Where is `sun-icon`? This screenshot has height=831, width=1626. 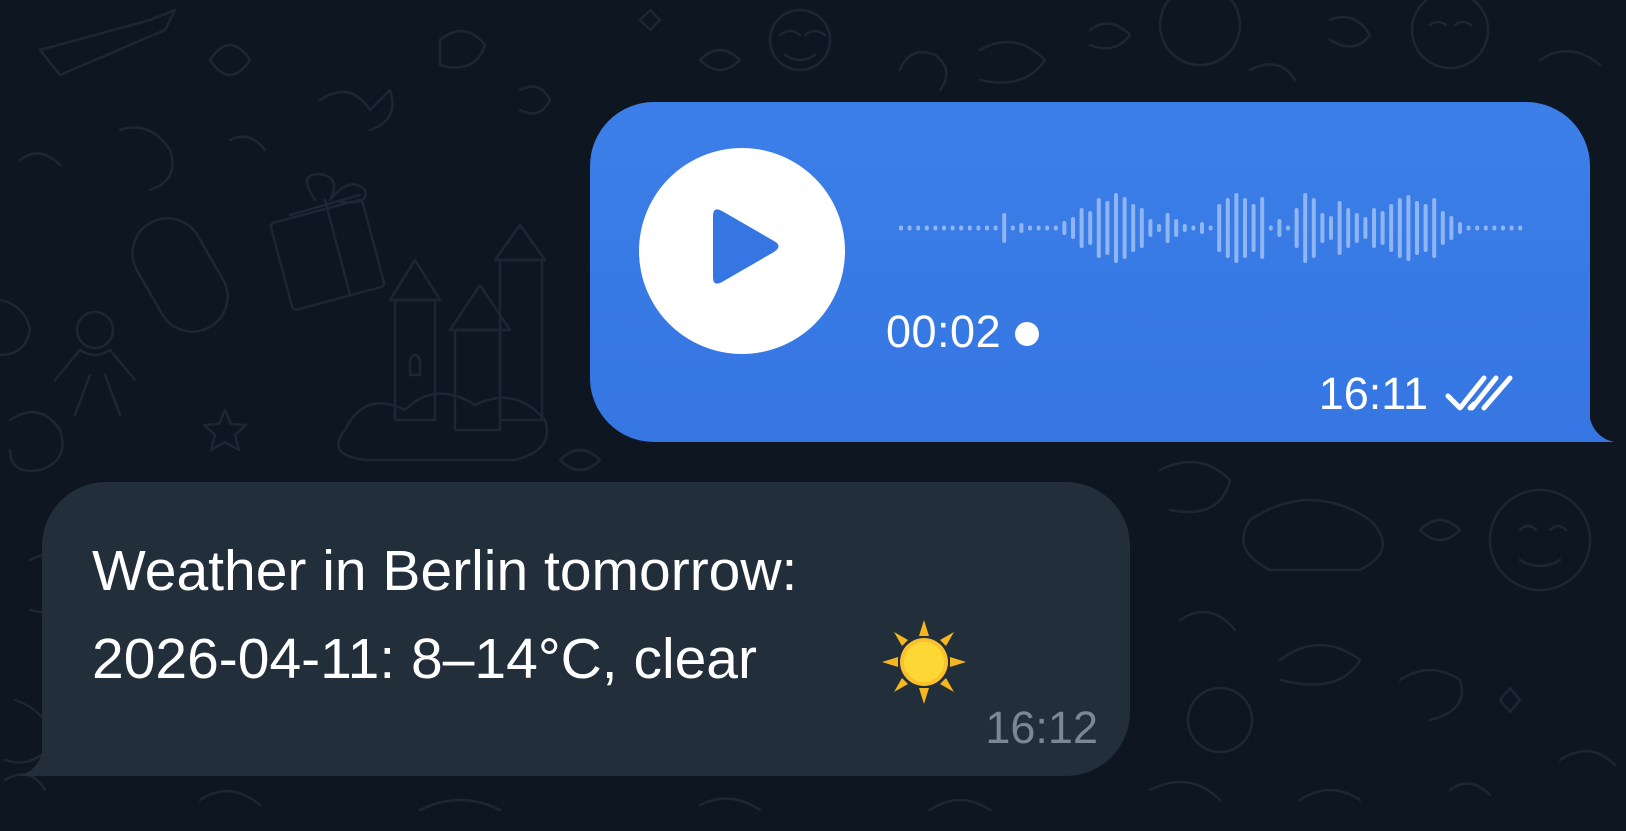 sun-icon is located at coordinates (924, 662).